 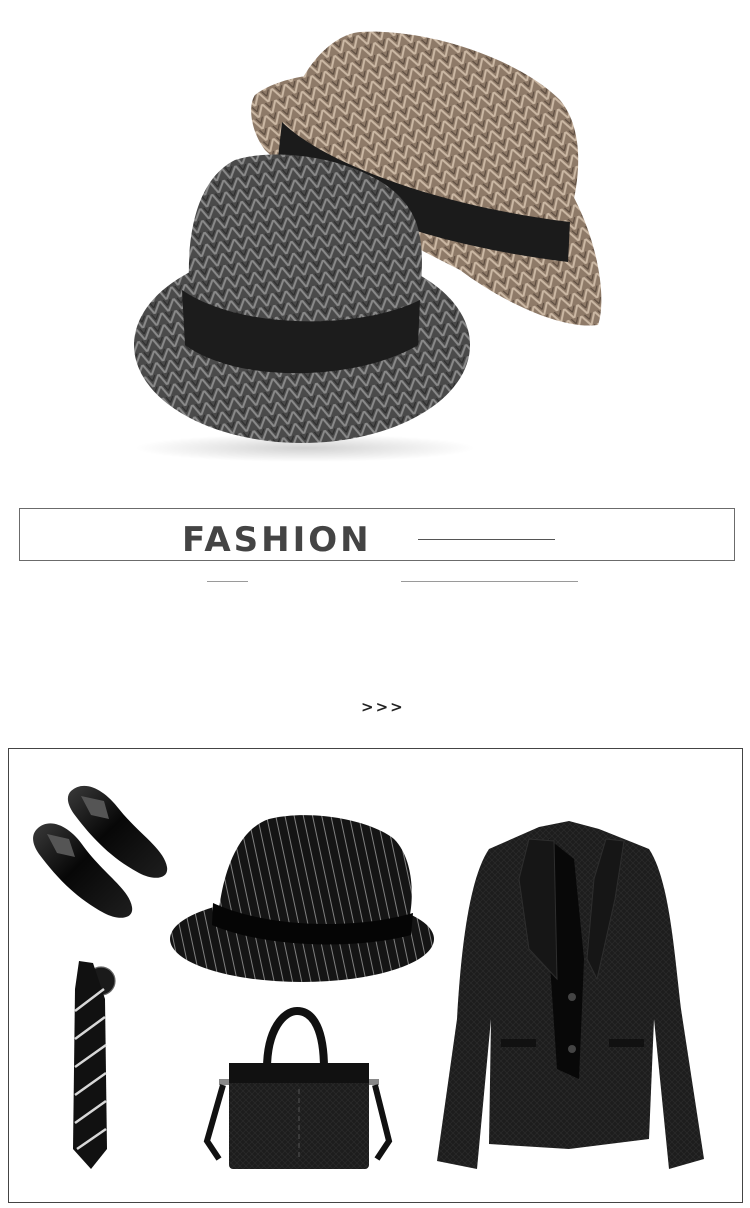 I want to click on pinstripe-hat-icon, so click(x=302, y=898).